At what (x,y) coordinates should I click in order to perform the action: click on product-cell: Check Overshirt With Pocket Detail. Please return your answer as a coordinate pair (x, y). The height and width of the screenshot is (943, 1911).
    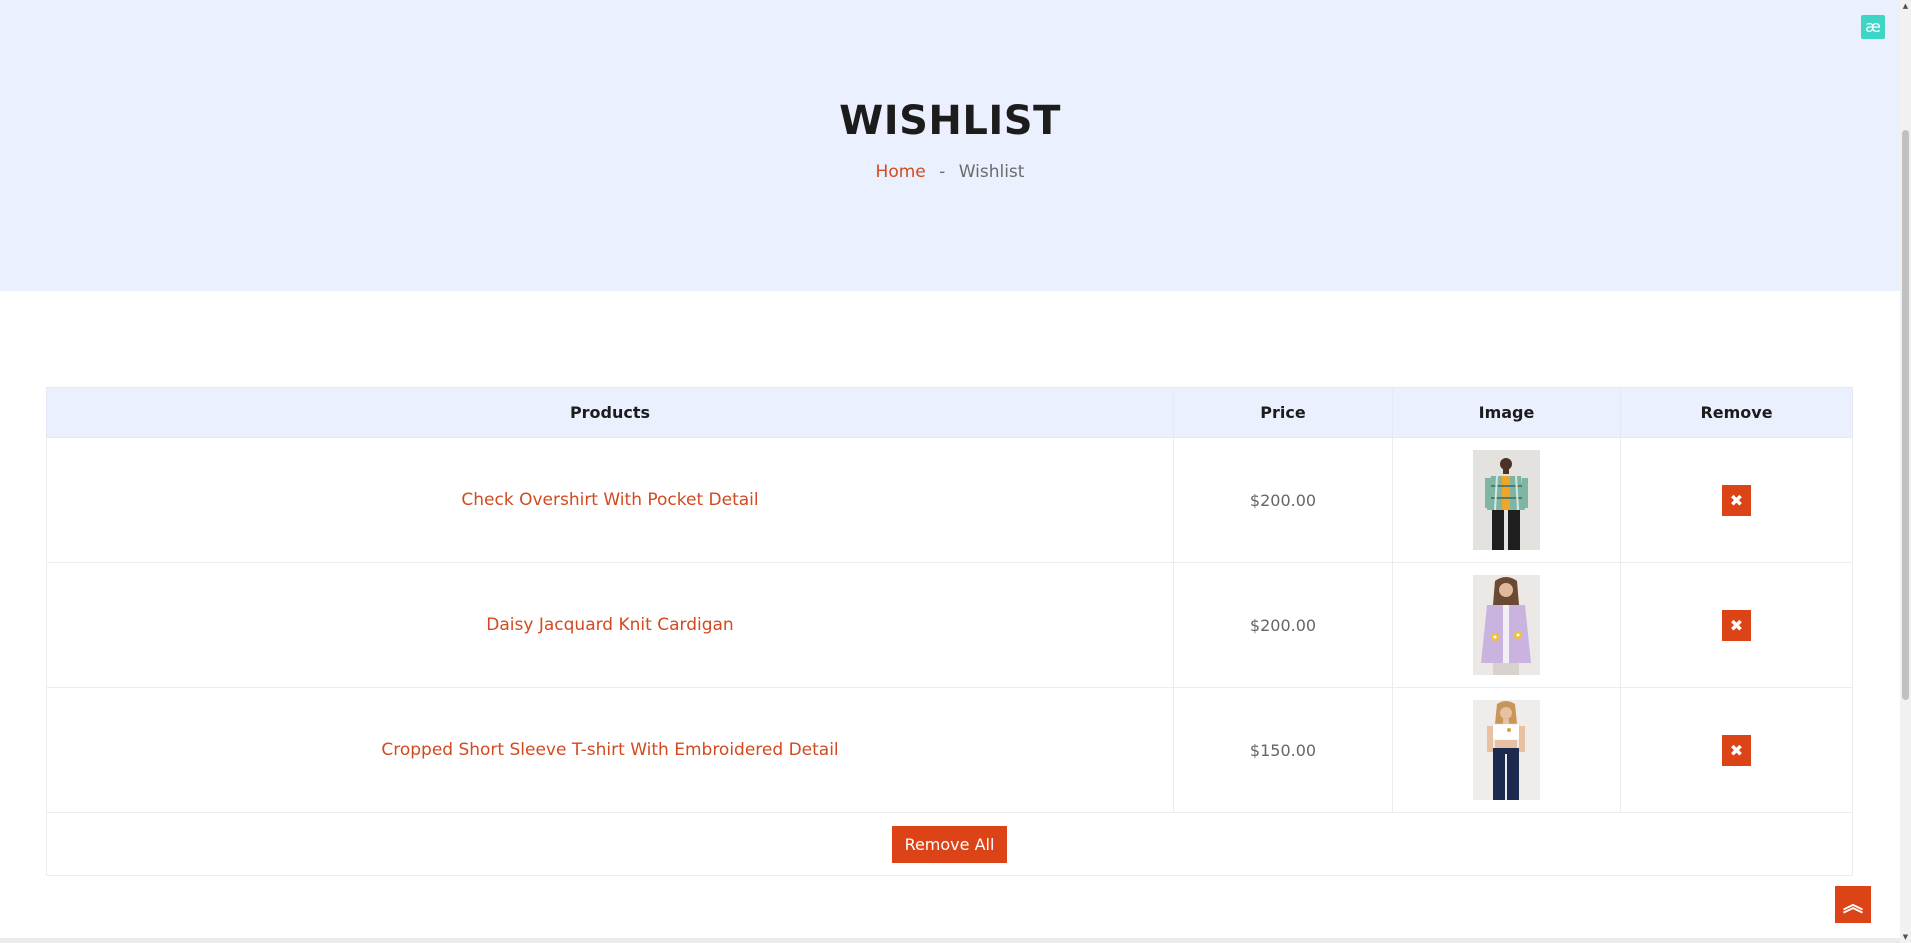
    Looking at the image, I should click on (610, 500).